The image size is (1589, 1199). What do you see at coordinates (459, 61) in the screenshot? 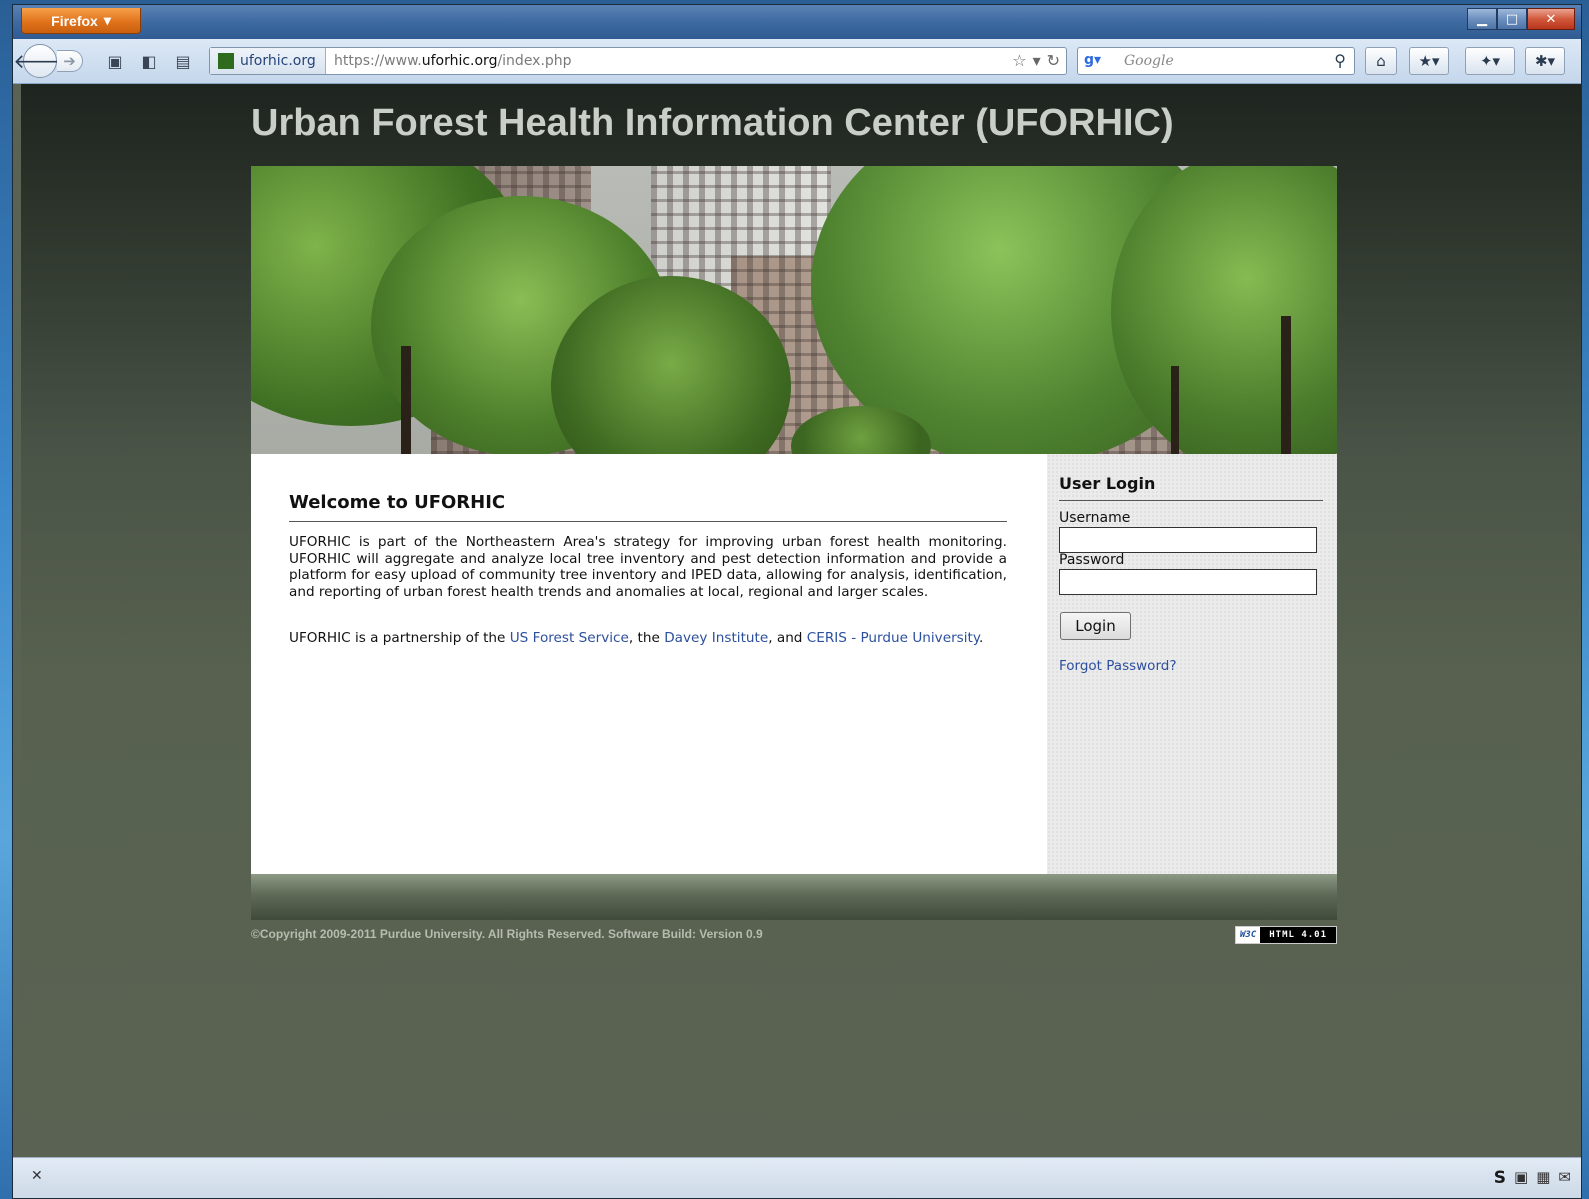
I see `url-host: uforhic.org` at bounding box center [459, 61].